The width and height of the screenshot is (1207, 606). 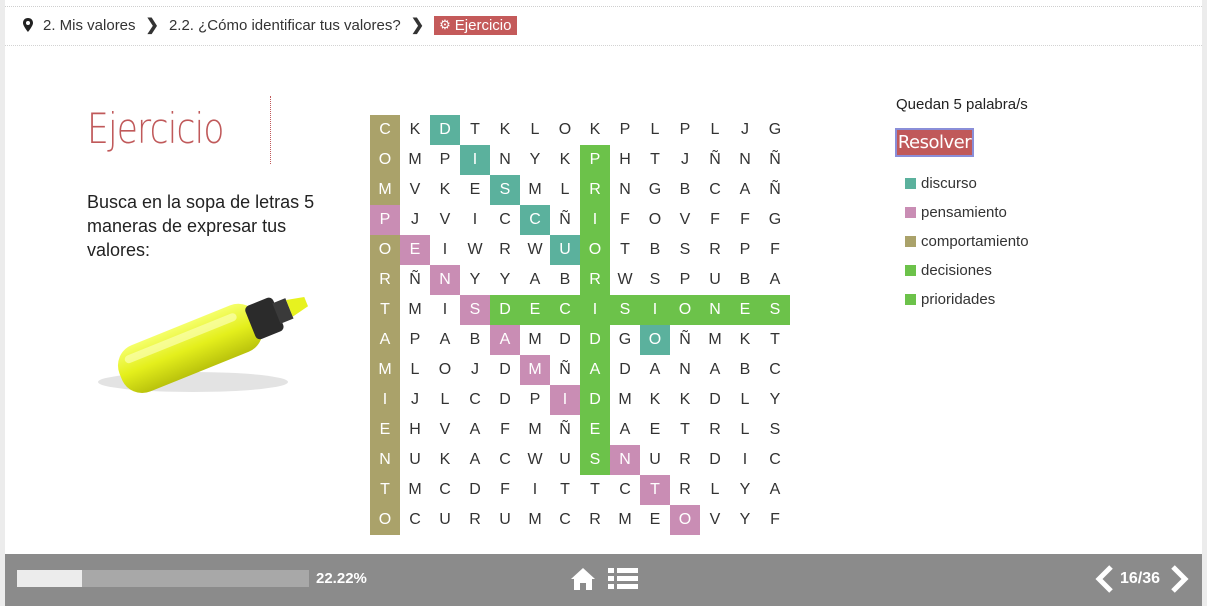 I want to click on breadcrumb-item-identificar: 2.2. ¿Cómo identificar tus valores?, so click(x=285, y=25).